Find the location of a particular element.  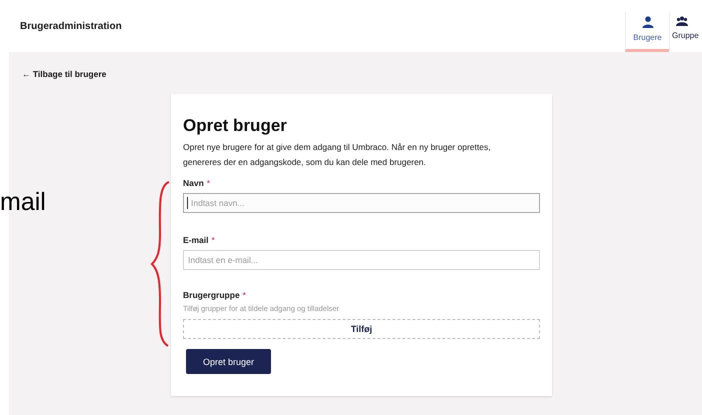

field-label: Navn is located at coordinates (193, 183).